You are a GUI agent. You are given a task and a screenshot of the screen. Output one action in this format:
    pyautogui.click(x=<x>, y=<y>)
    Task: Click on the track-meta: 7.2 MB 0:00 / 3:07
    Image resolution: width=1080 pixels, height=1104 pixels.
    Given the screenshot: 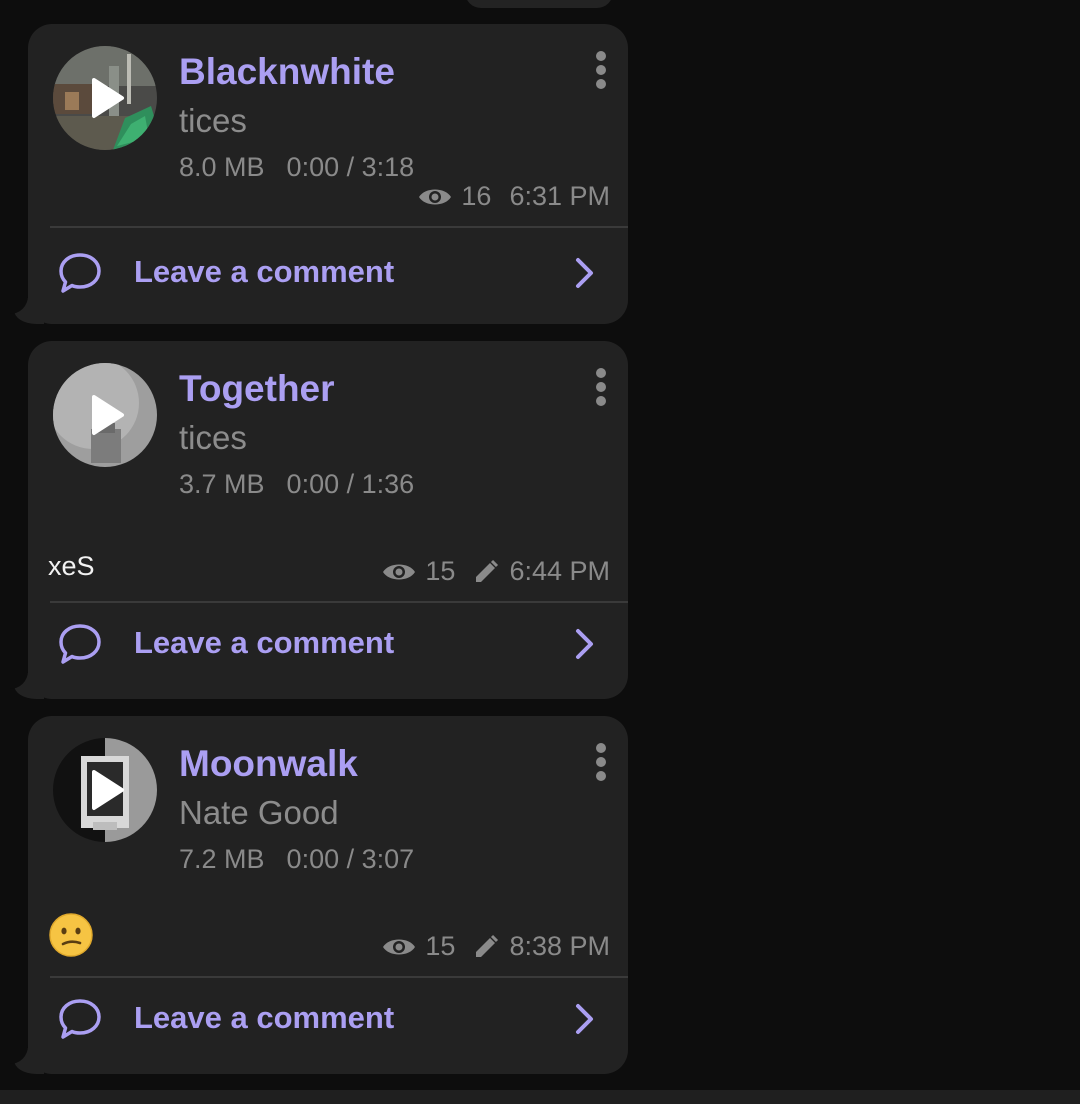 What is the action you would take?
    pyautogui.click(x=296, y=859)
    